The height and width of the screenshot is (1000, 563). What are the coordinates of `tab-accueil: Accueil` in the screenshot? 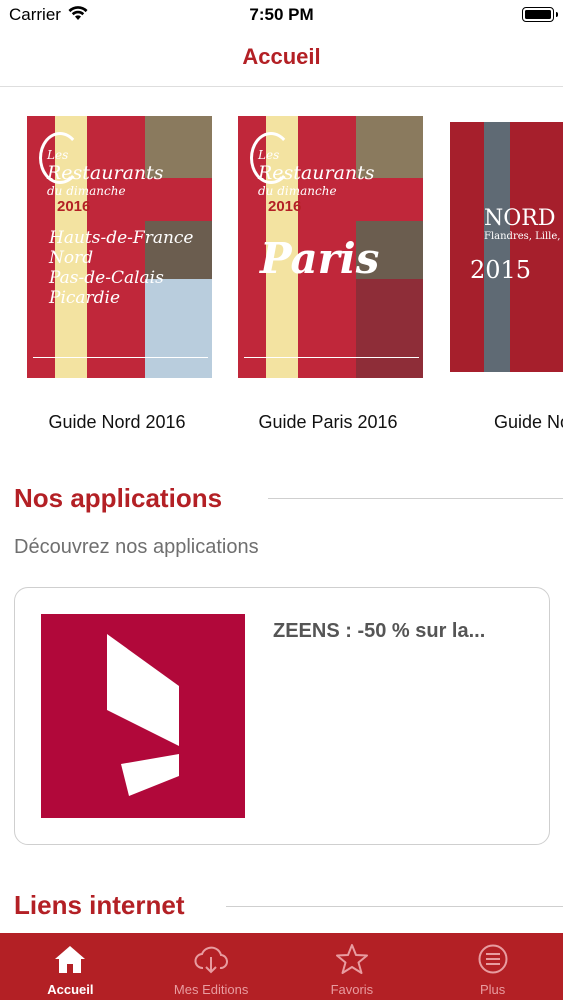 It's located at (70, 966).